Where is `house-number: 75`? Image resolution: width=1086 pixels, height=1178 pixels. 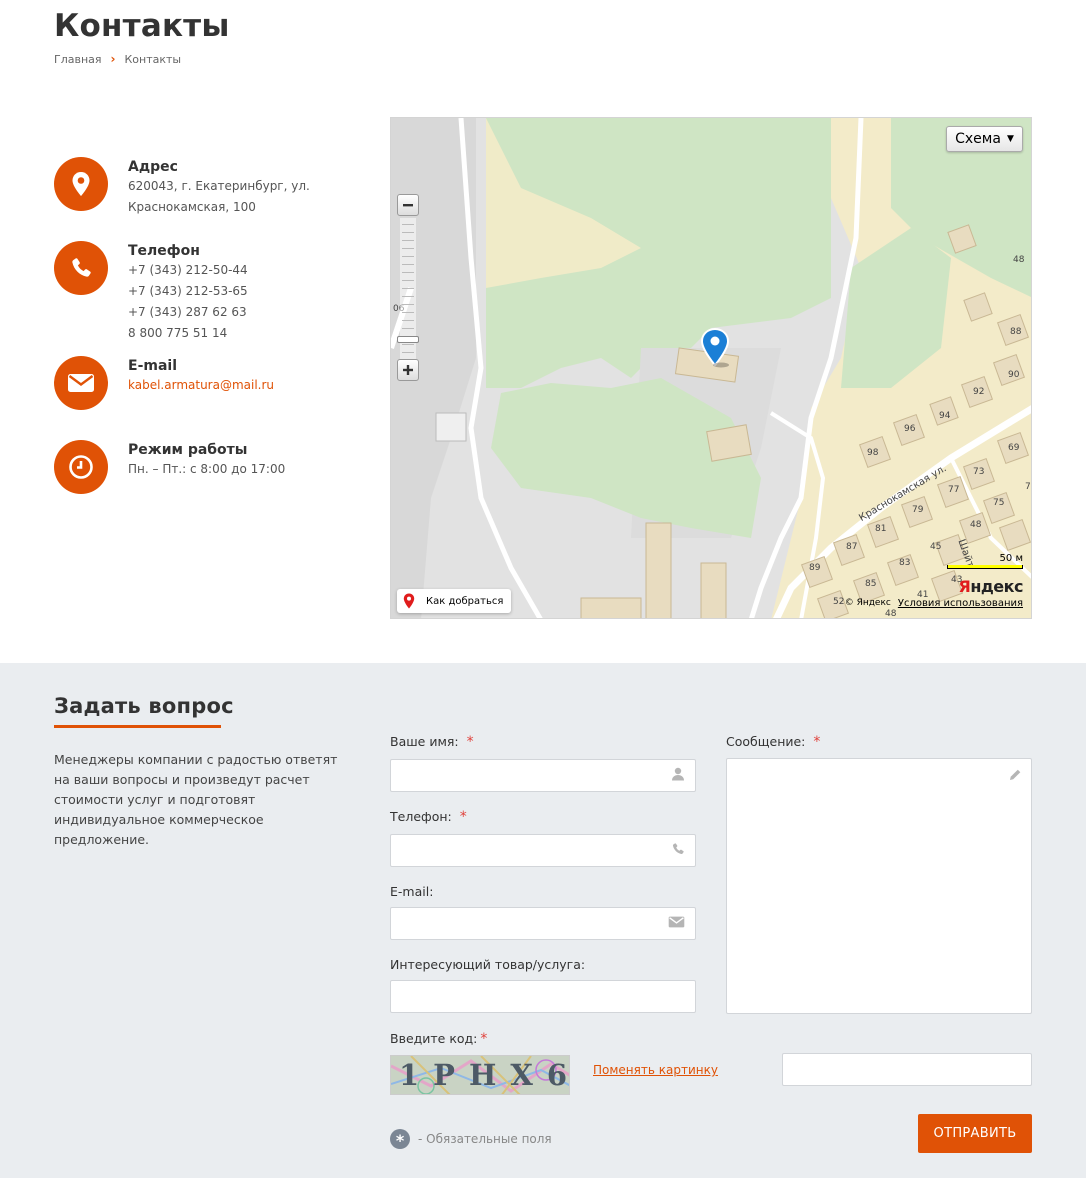 house-number: 75 is located at coordinates (999, 503).